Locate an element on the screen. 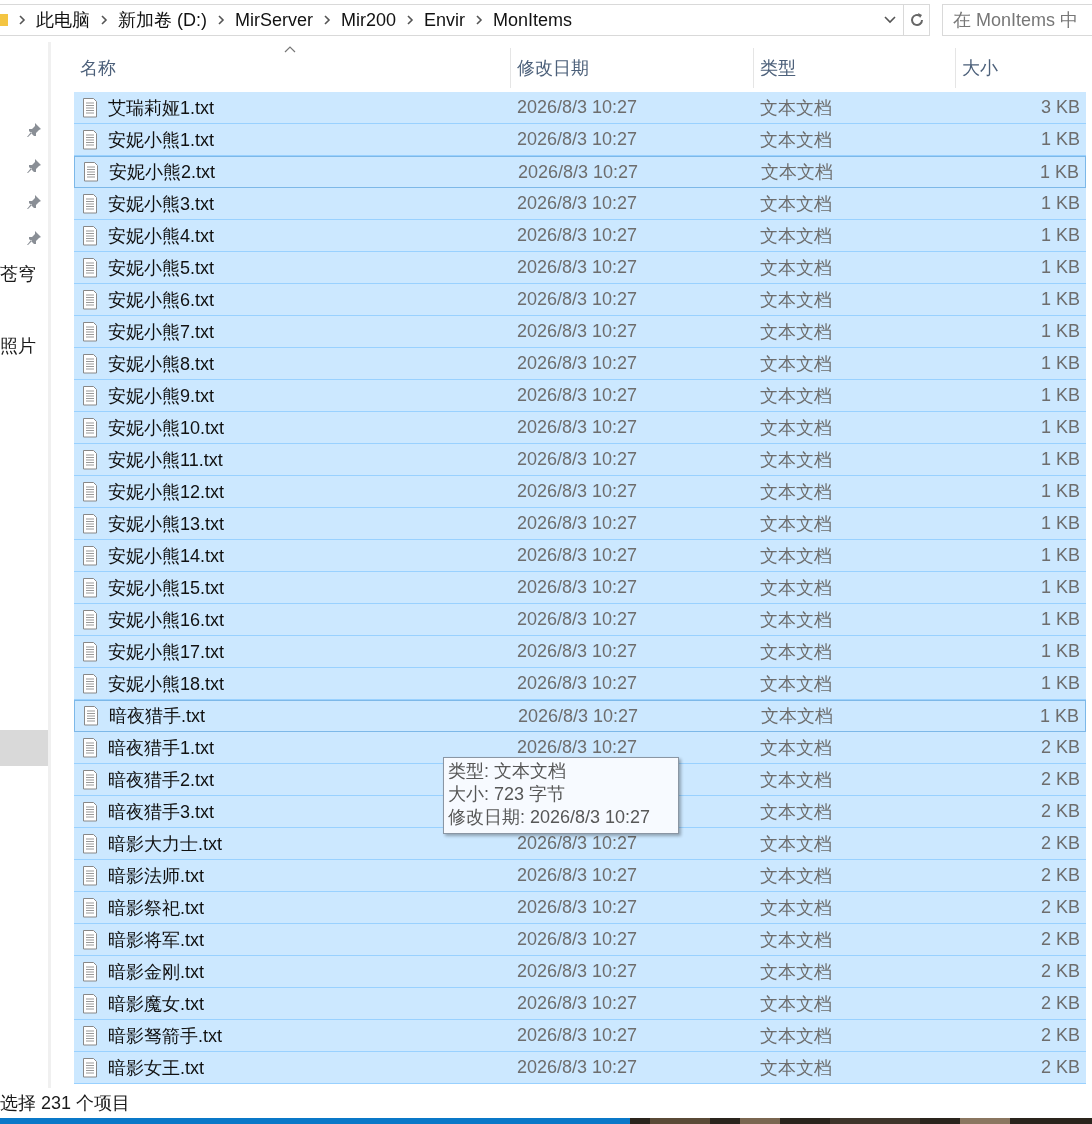 The height and width of the screenshot is (1124, 1092). file-name: 暗影大力士.txt is located at coordinates (165, 844).